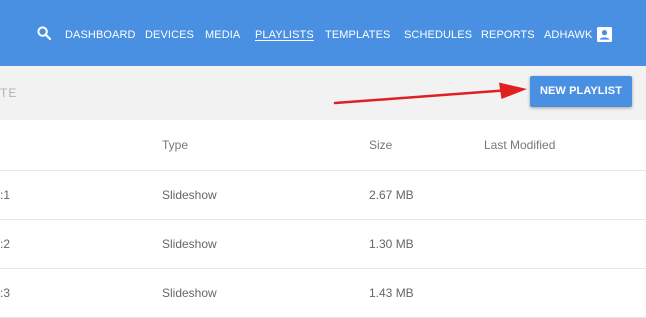 The width and height of the screenshot is (646, 318). I want to click on nav-item-adhawk: ADHAWK, so click(568, 35).